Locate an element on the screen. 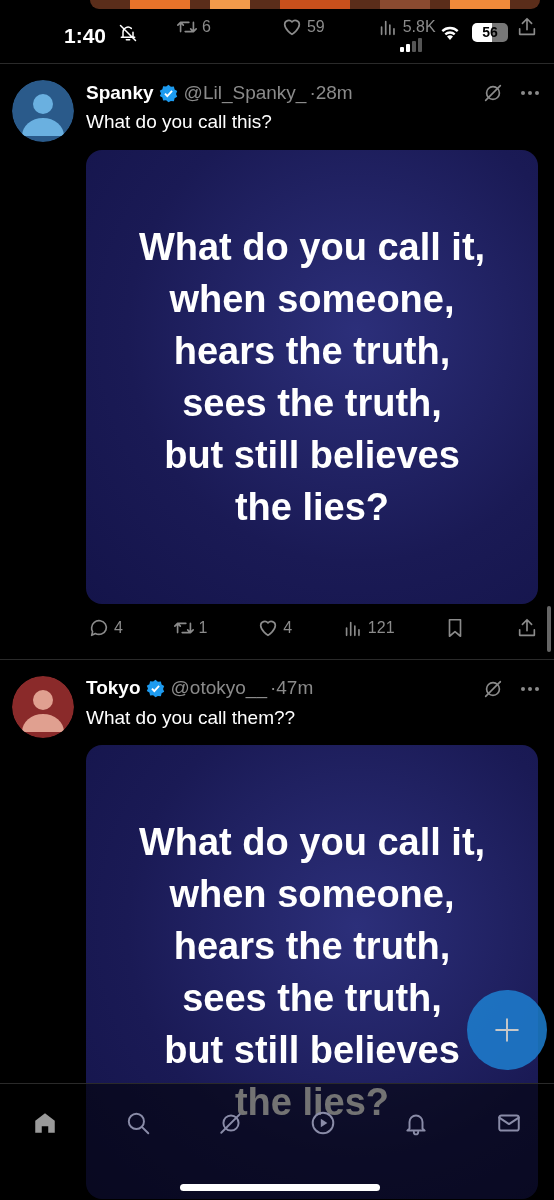 This screenshot has width=554, height=1200. scrollbar is located at coordinates (549, 629).